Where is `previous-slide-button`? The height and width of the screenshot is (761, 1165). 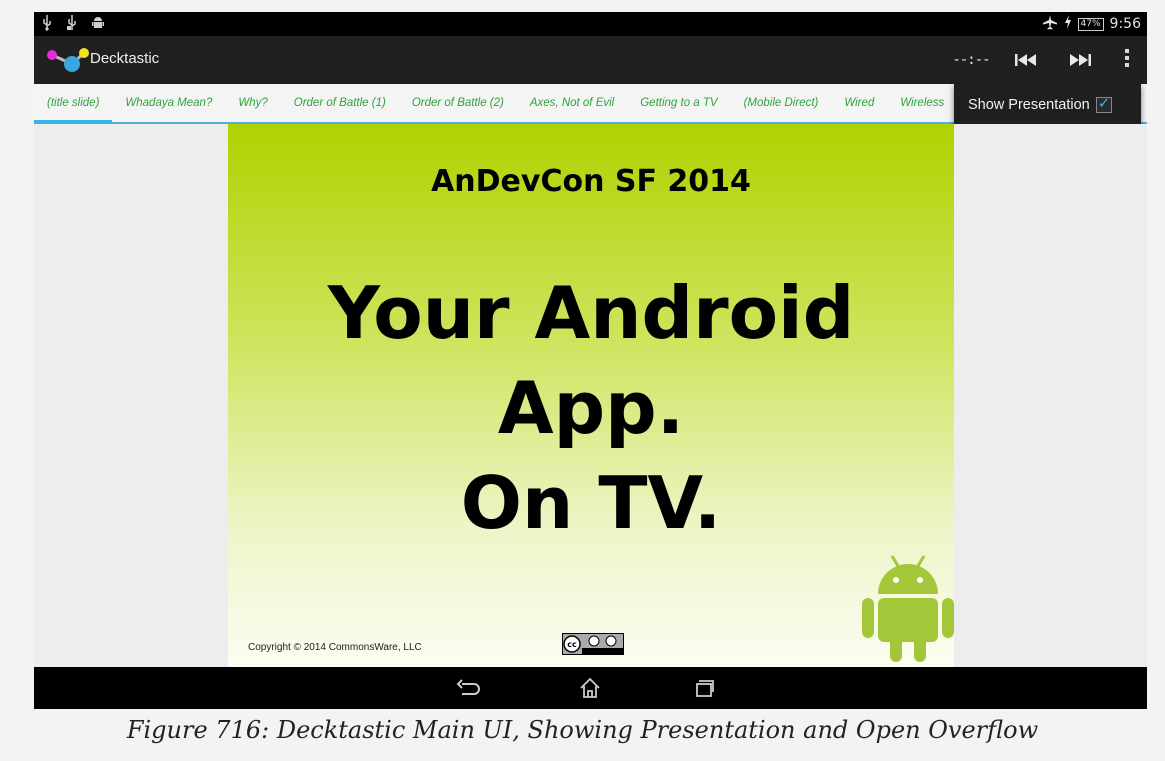 previous-slide-button is located at coordinates (1026, 60).